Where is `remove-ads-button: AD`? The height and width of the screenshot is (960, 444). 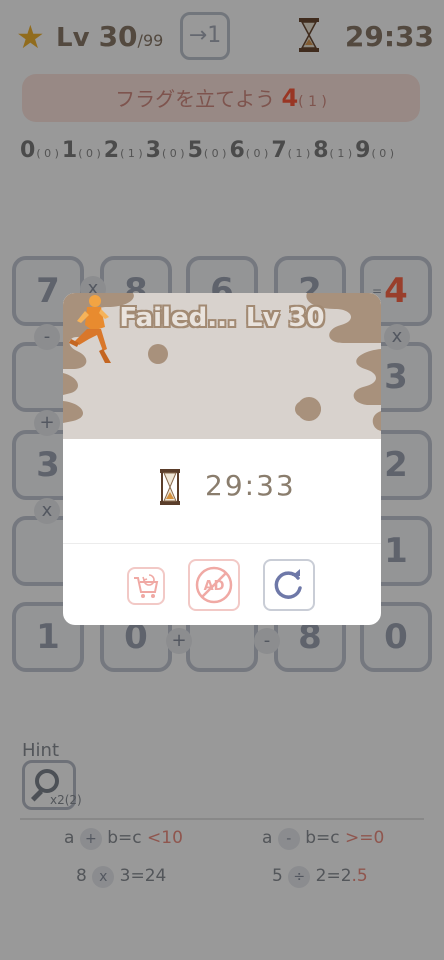
remove-ads-button: AD is located at coordinates (214, 585).